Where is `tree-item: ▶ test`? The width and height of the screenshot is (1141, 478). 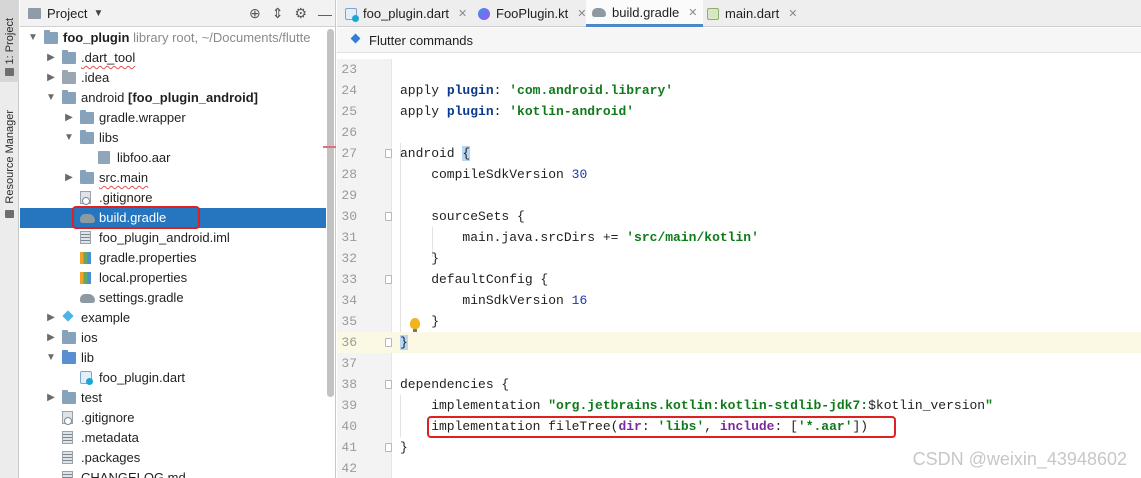
tree-item: ▶ test is located at coordinates (173, 398).